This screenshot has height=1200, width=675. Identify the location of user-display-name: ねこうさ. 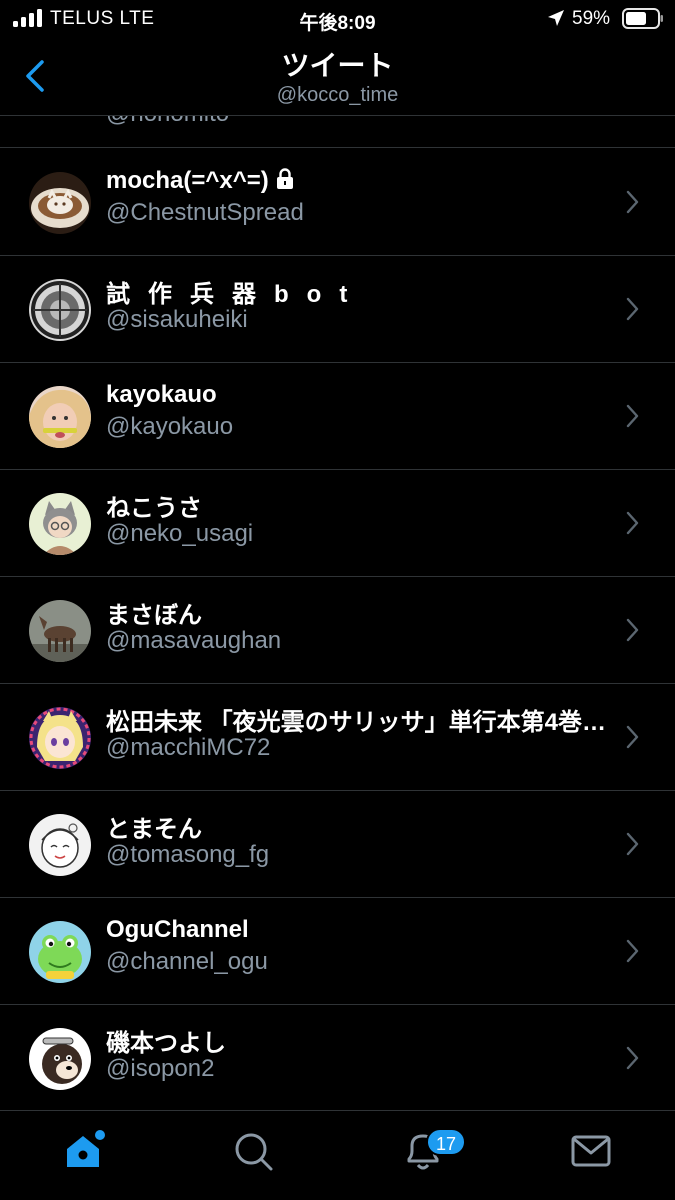
(154, 508).